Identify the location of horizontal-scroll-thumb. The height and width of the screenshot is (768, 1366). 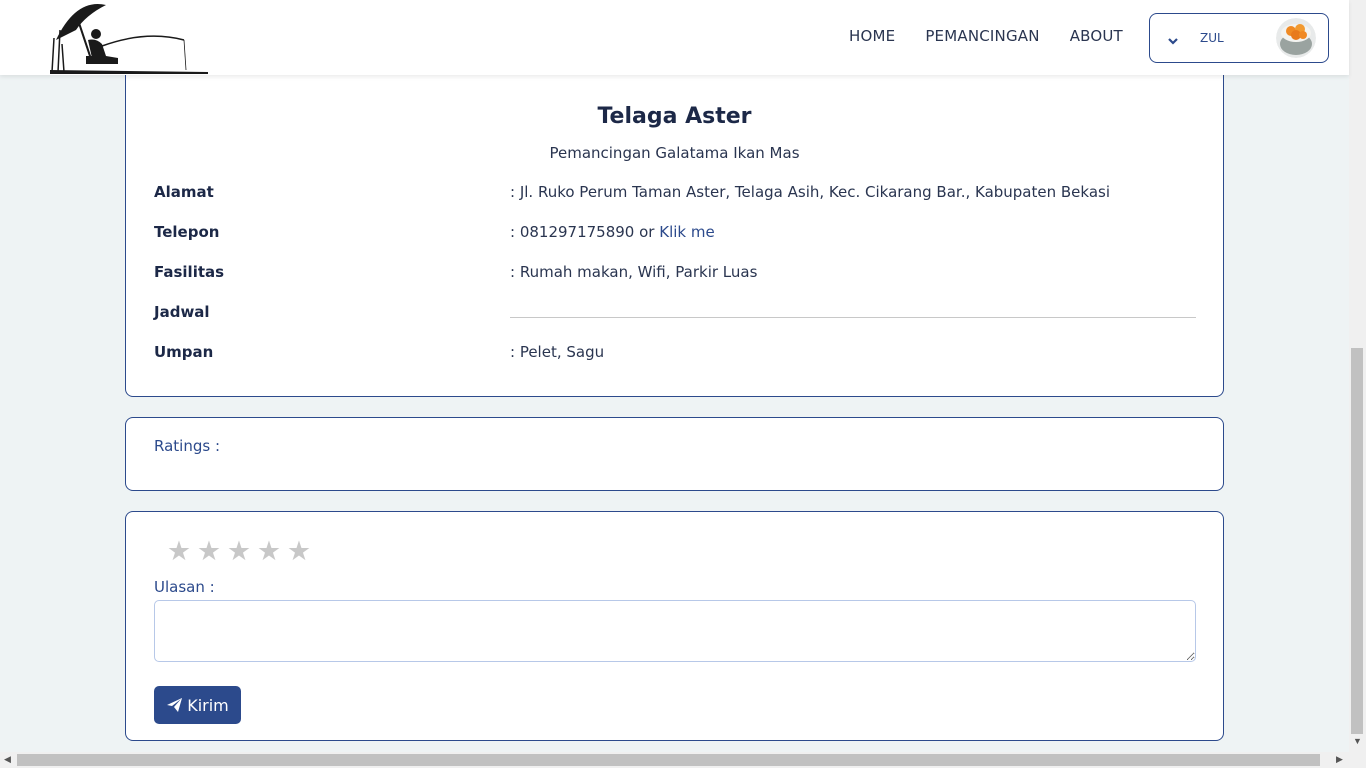
(668, 760).